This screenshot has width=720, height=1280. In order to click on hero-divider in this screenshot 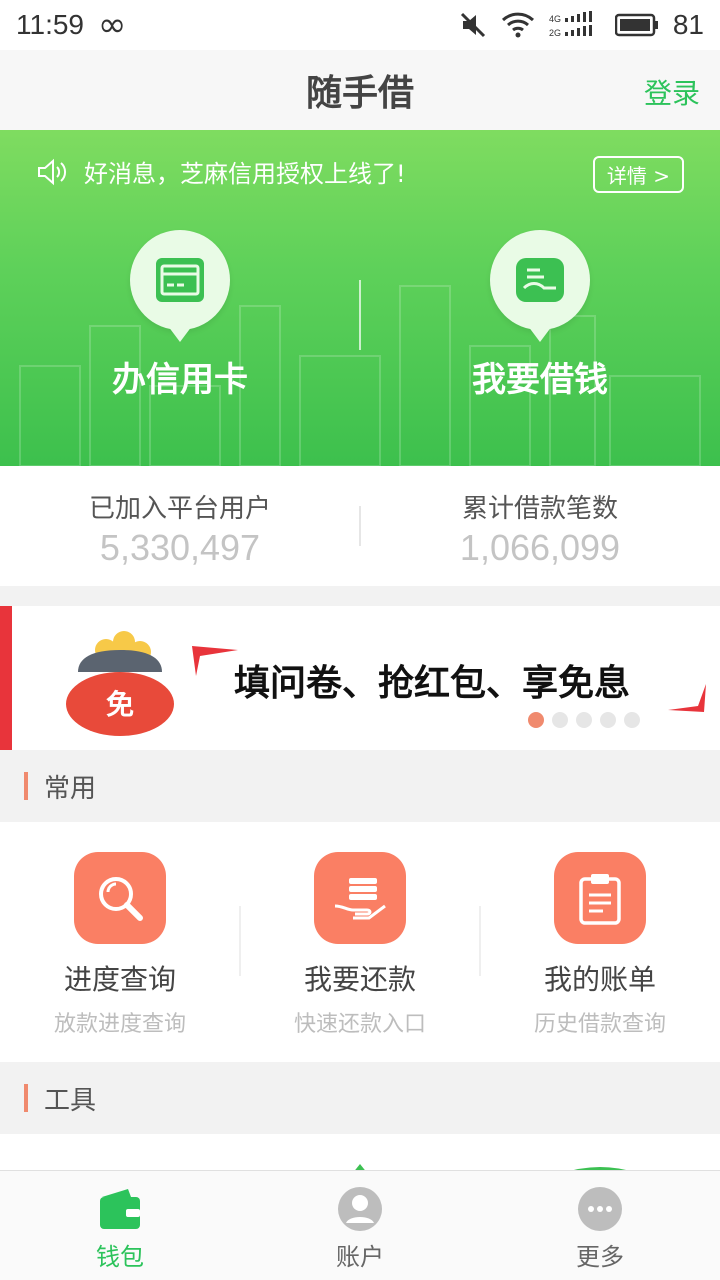, I will do `click(360, 315)`.